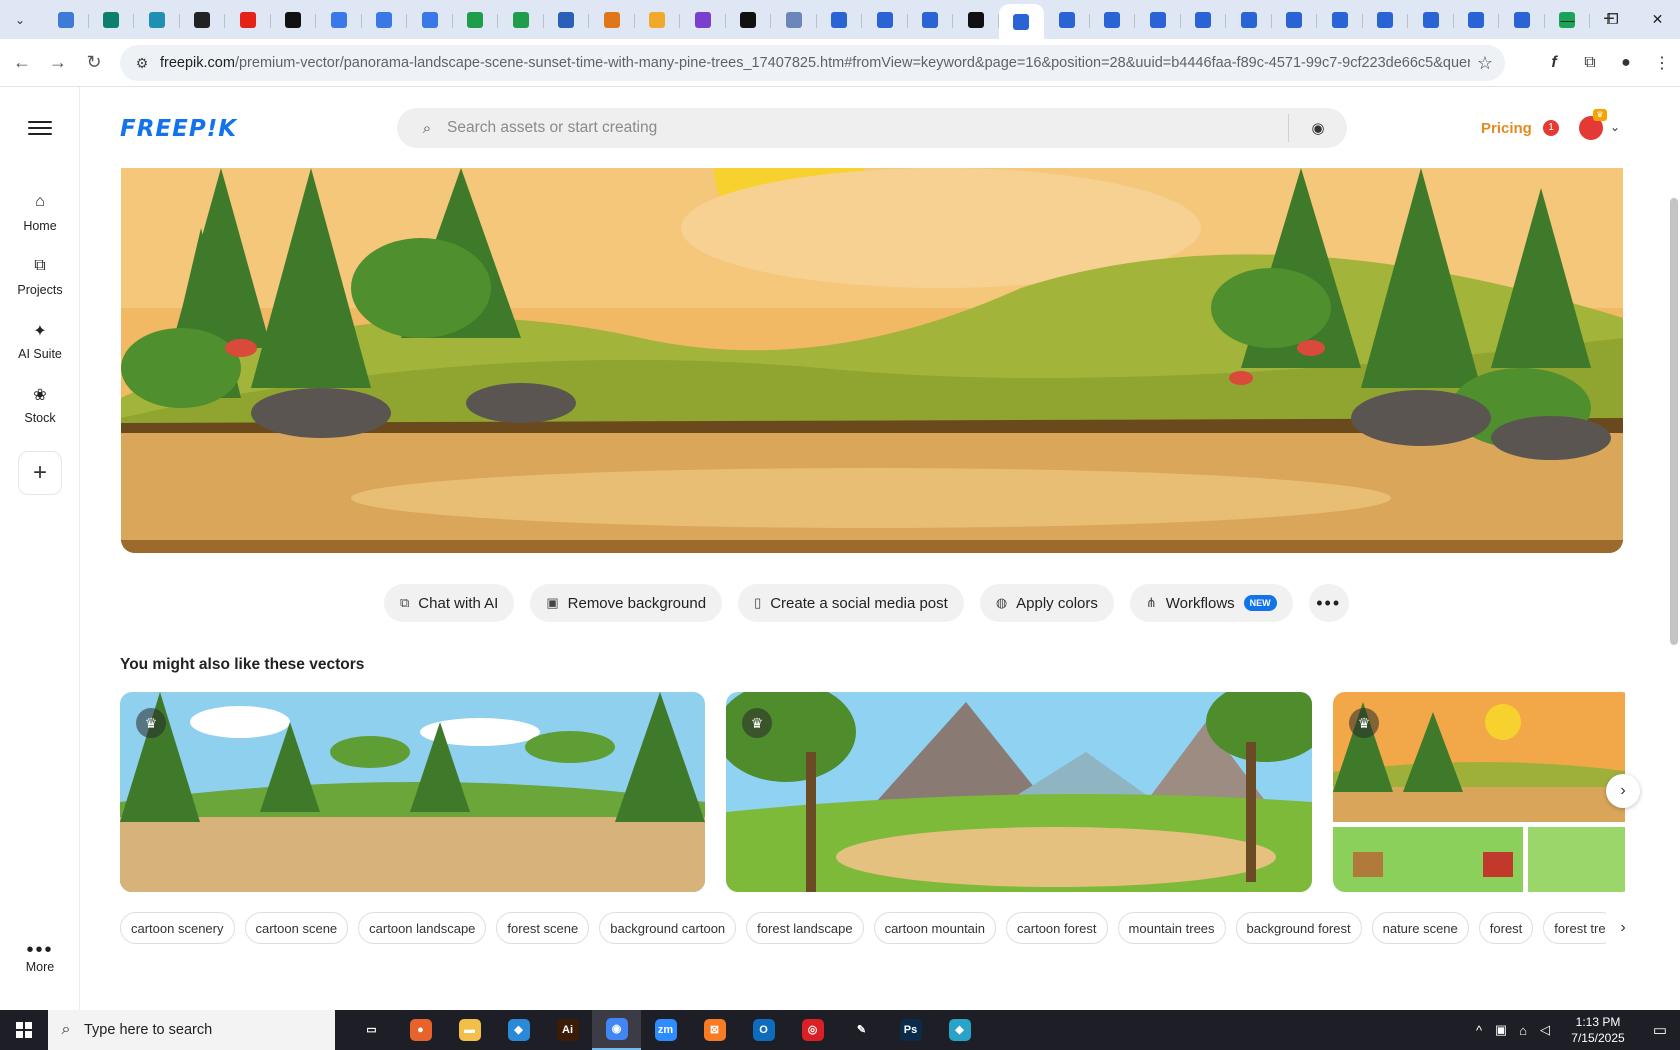 The image size is (1680, 1050). What do you see at coordinates (40, 127) in the screenshot?
I see `hamburger-menu-icon` at bounding box center [40, 127].